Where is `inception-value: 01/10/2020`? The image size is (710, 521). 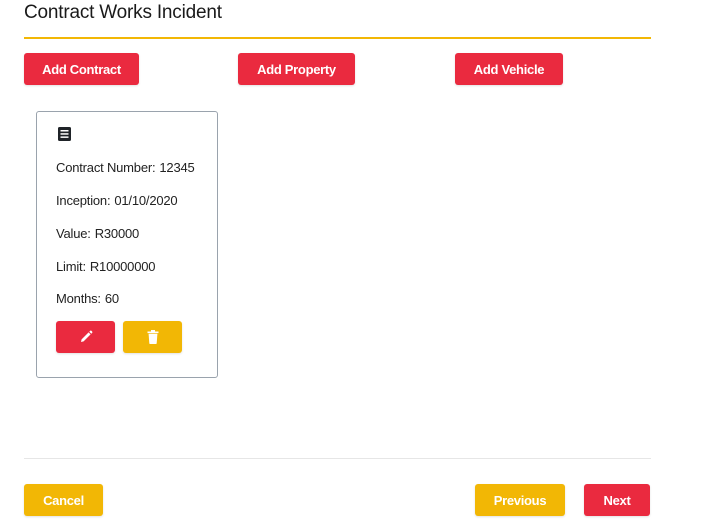 inception-value: 01/10/2020 is located at coordinates (146, 200).